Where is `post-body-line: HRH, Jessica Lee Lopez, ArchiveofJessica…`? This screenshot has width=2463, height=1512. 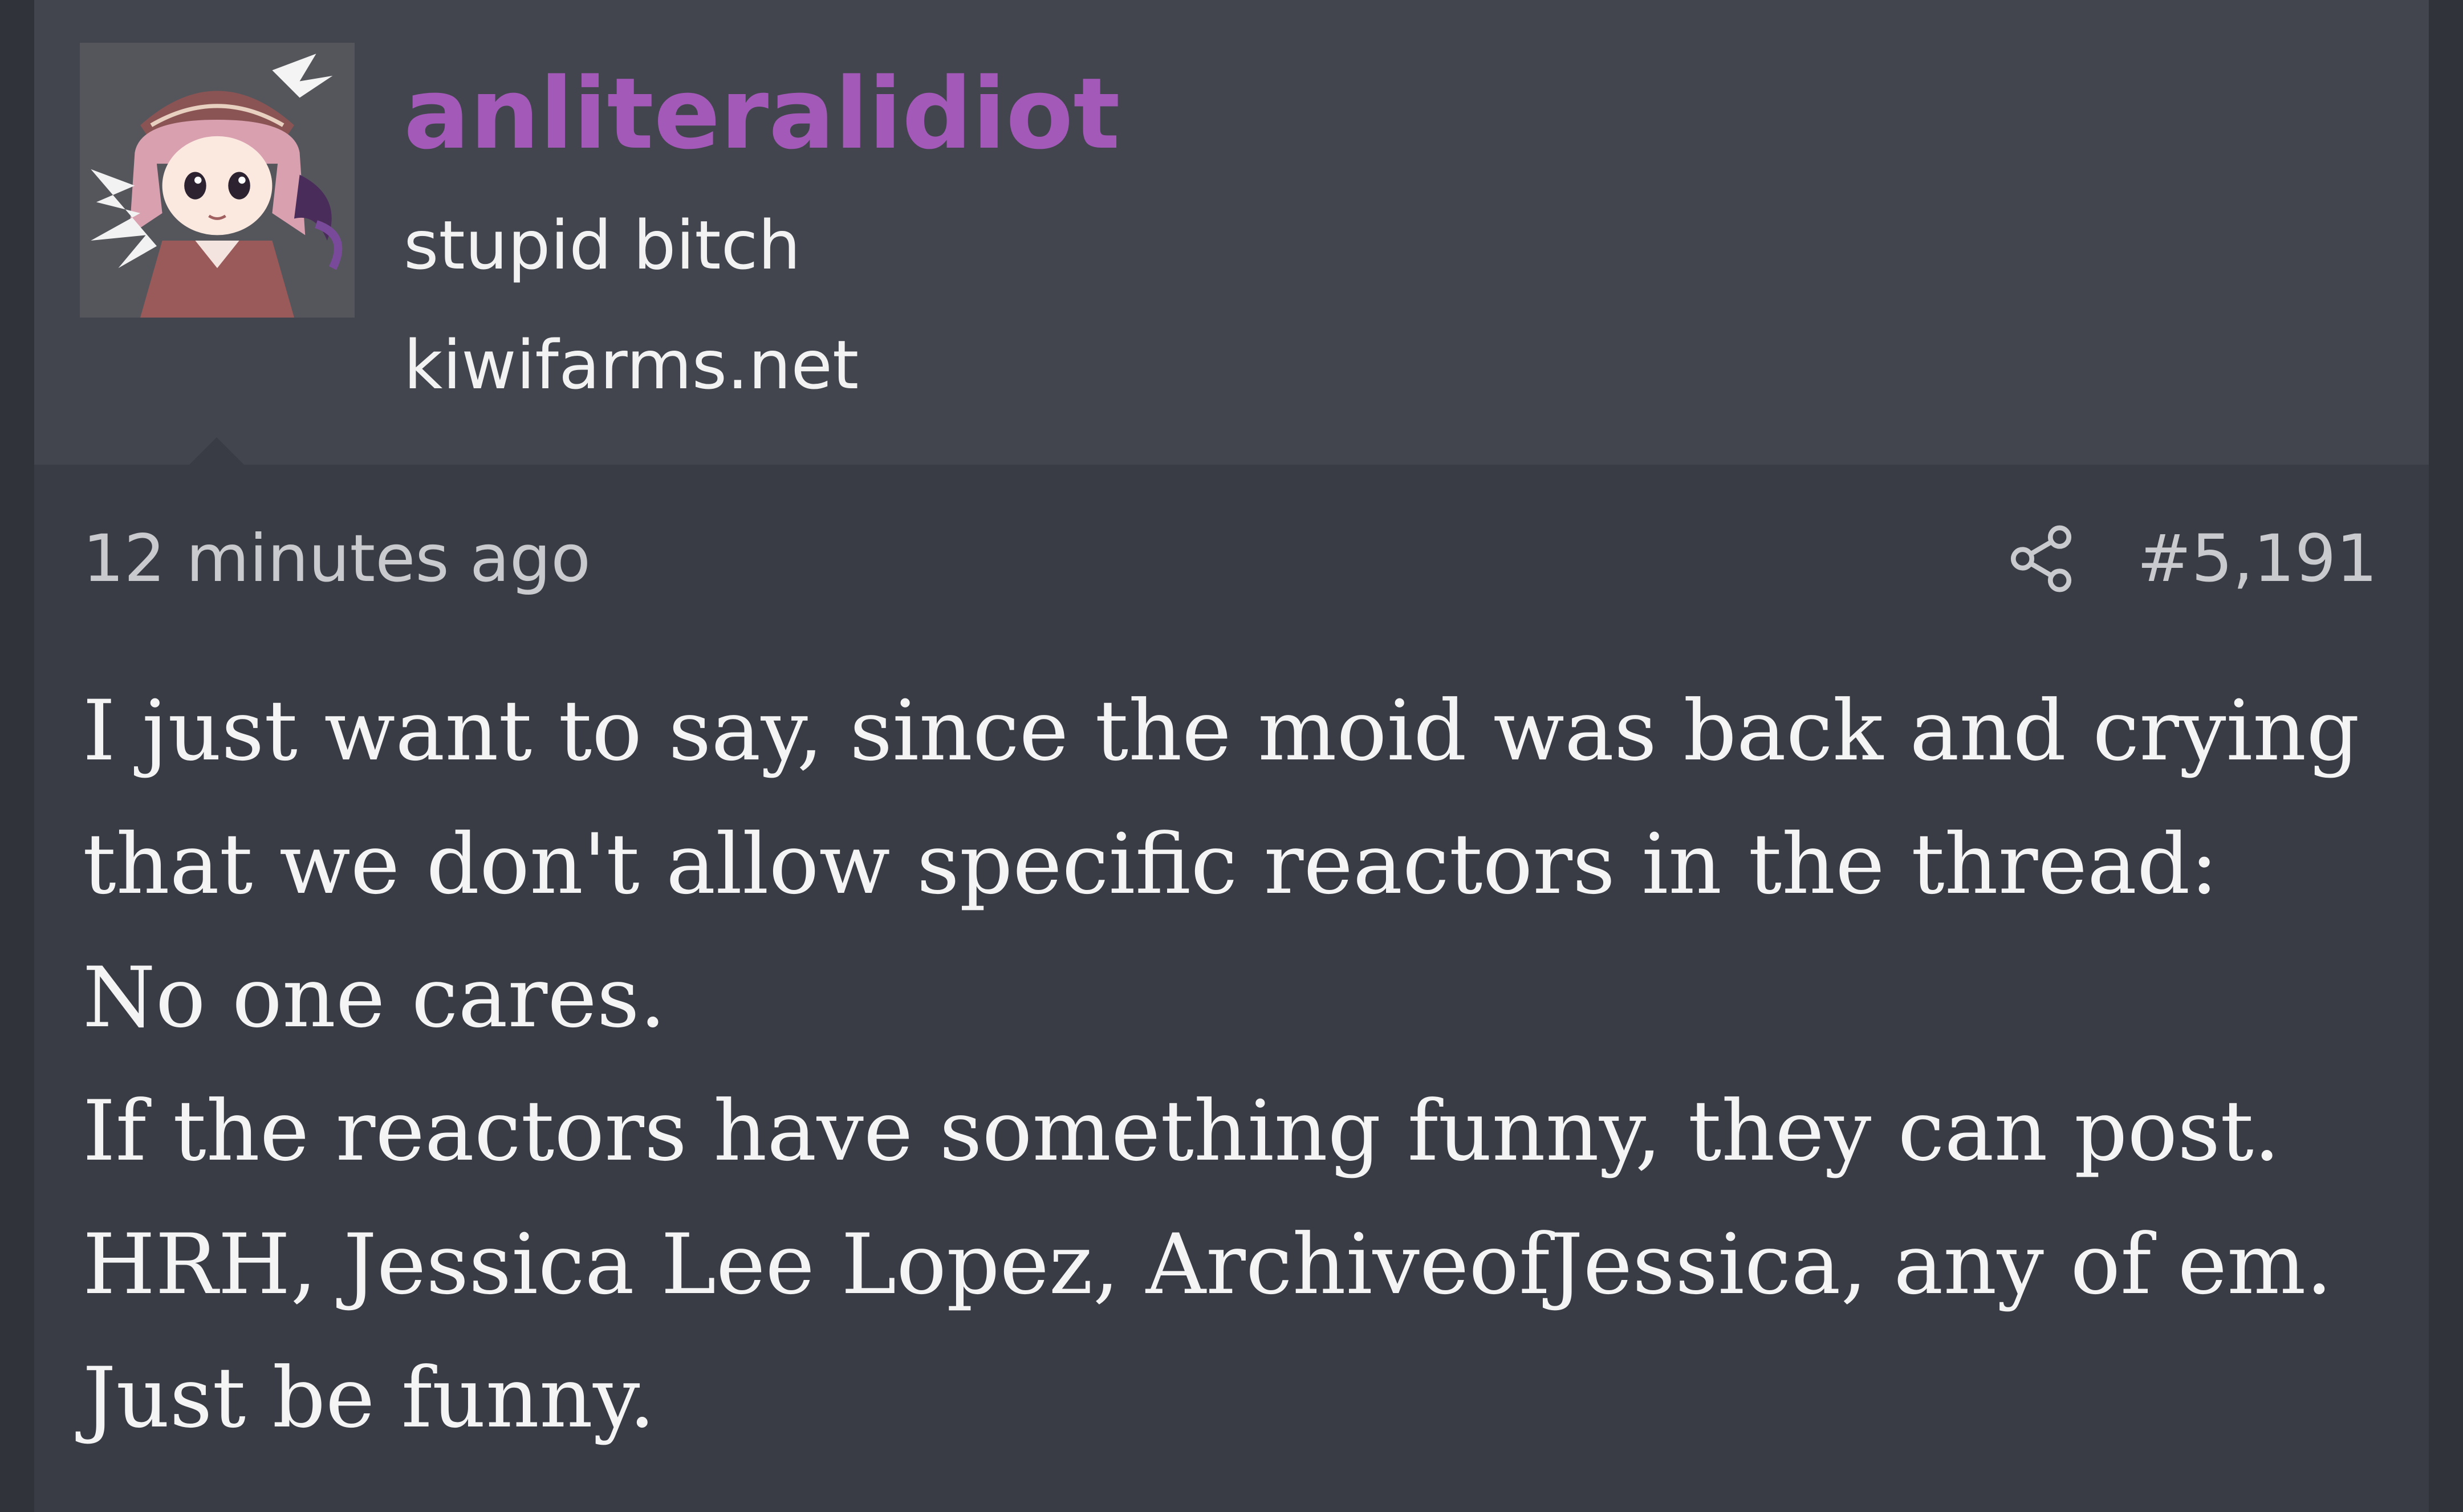
post-body-line: HRH, Jessica Lee Lopez, ArchiveofJessica… is located at coordinates (1208, 1264).